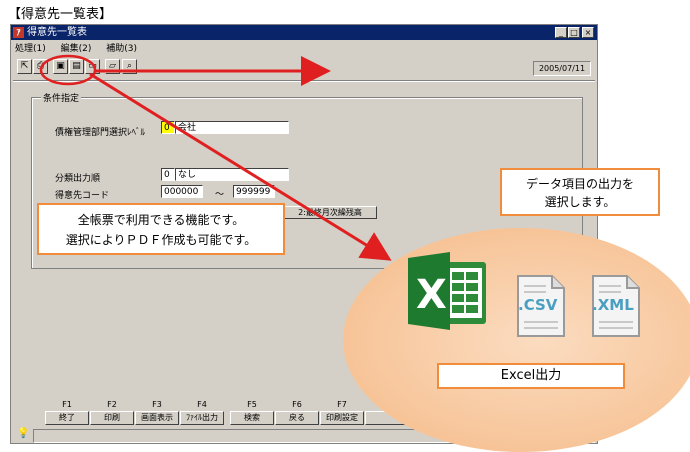  Describe the element at coordinates (68, 70) in the screenshot. I see `toolbar-highlight-circle` at that location.